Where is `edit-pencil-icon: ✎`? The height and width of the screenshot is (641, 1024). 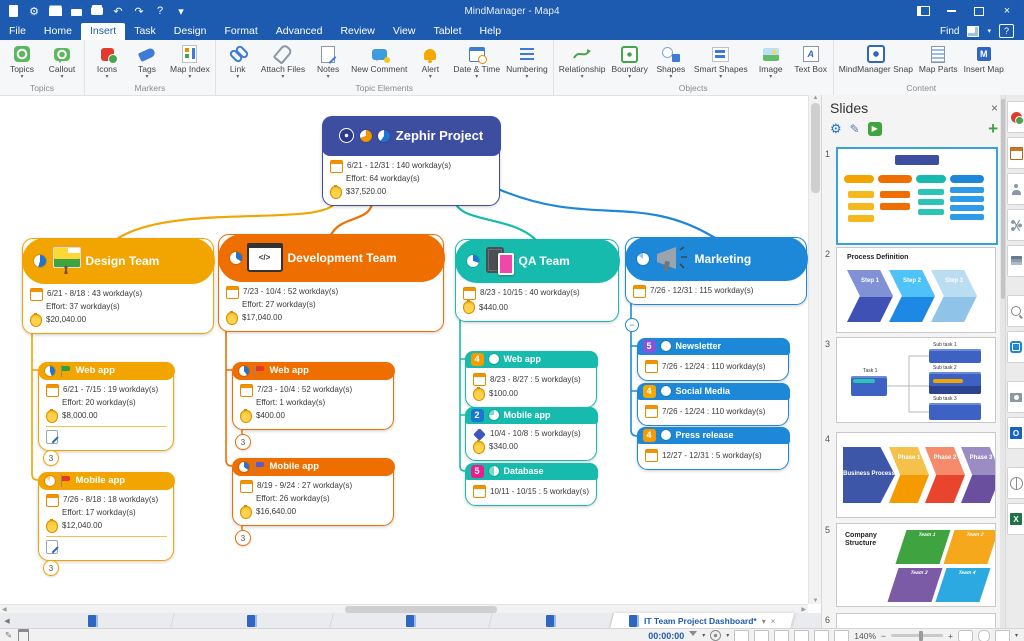 edit-pencil-icon: ✎ is located at coordinates (8, 635).